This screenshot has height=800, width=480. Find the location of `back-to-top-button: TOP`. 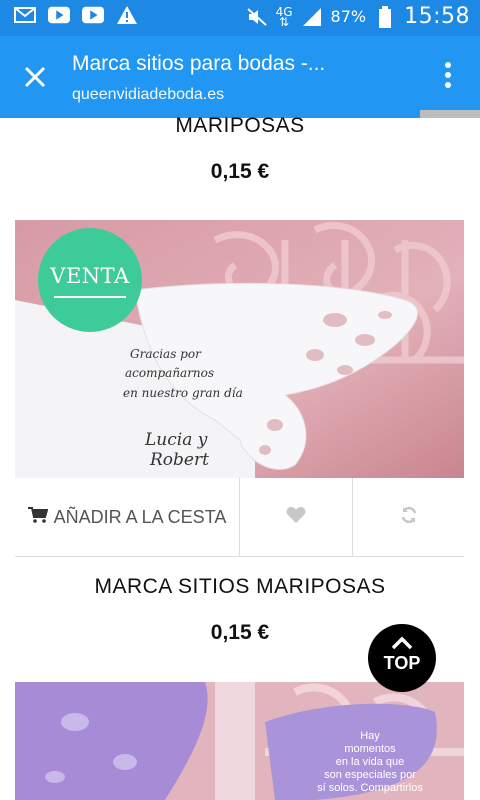

back-to-top-button: TOP is located at coordinates (402, 658).